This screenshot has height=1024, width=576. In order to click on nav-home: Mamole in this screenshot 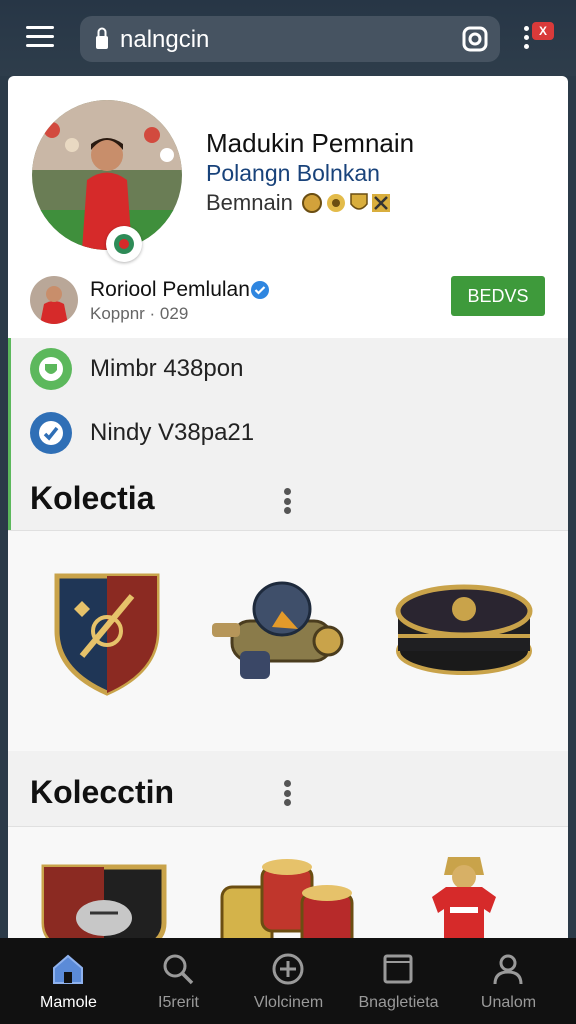, I will do `click(68, 981)`.